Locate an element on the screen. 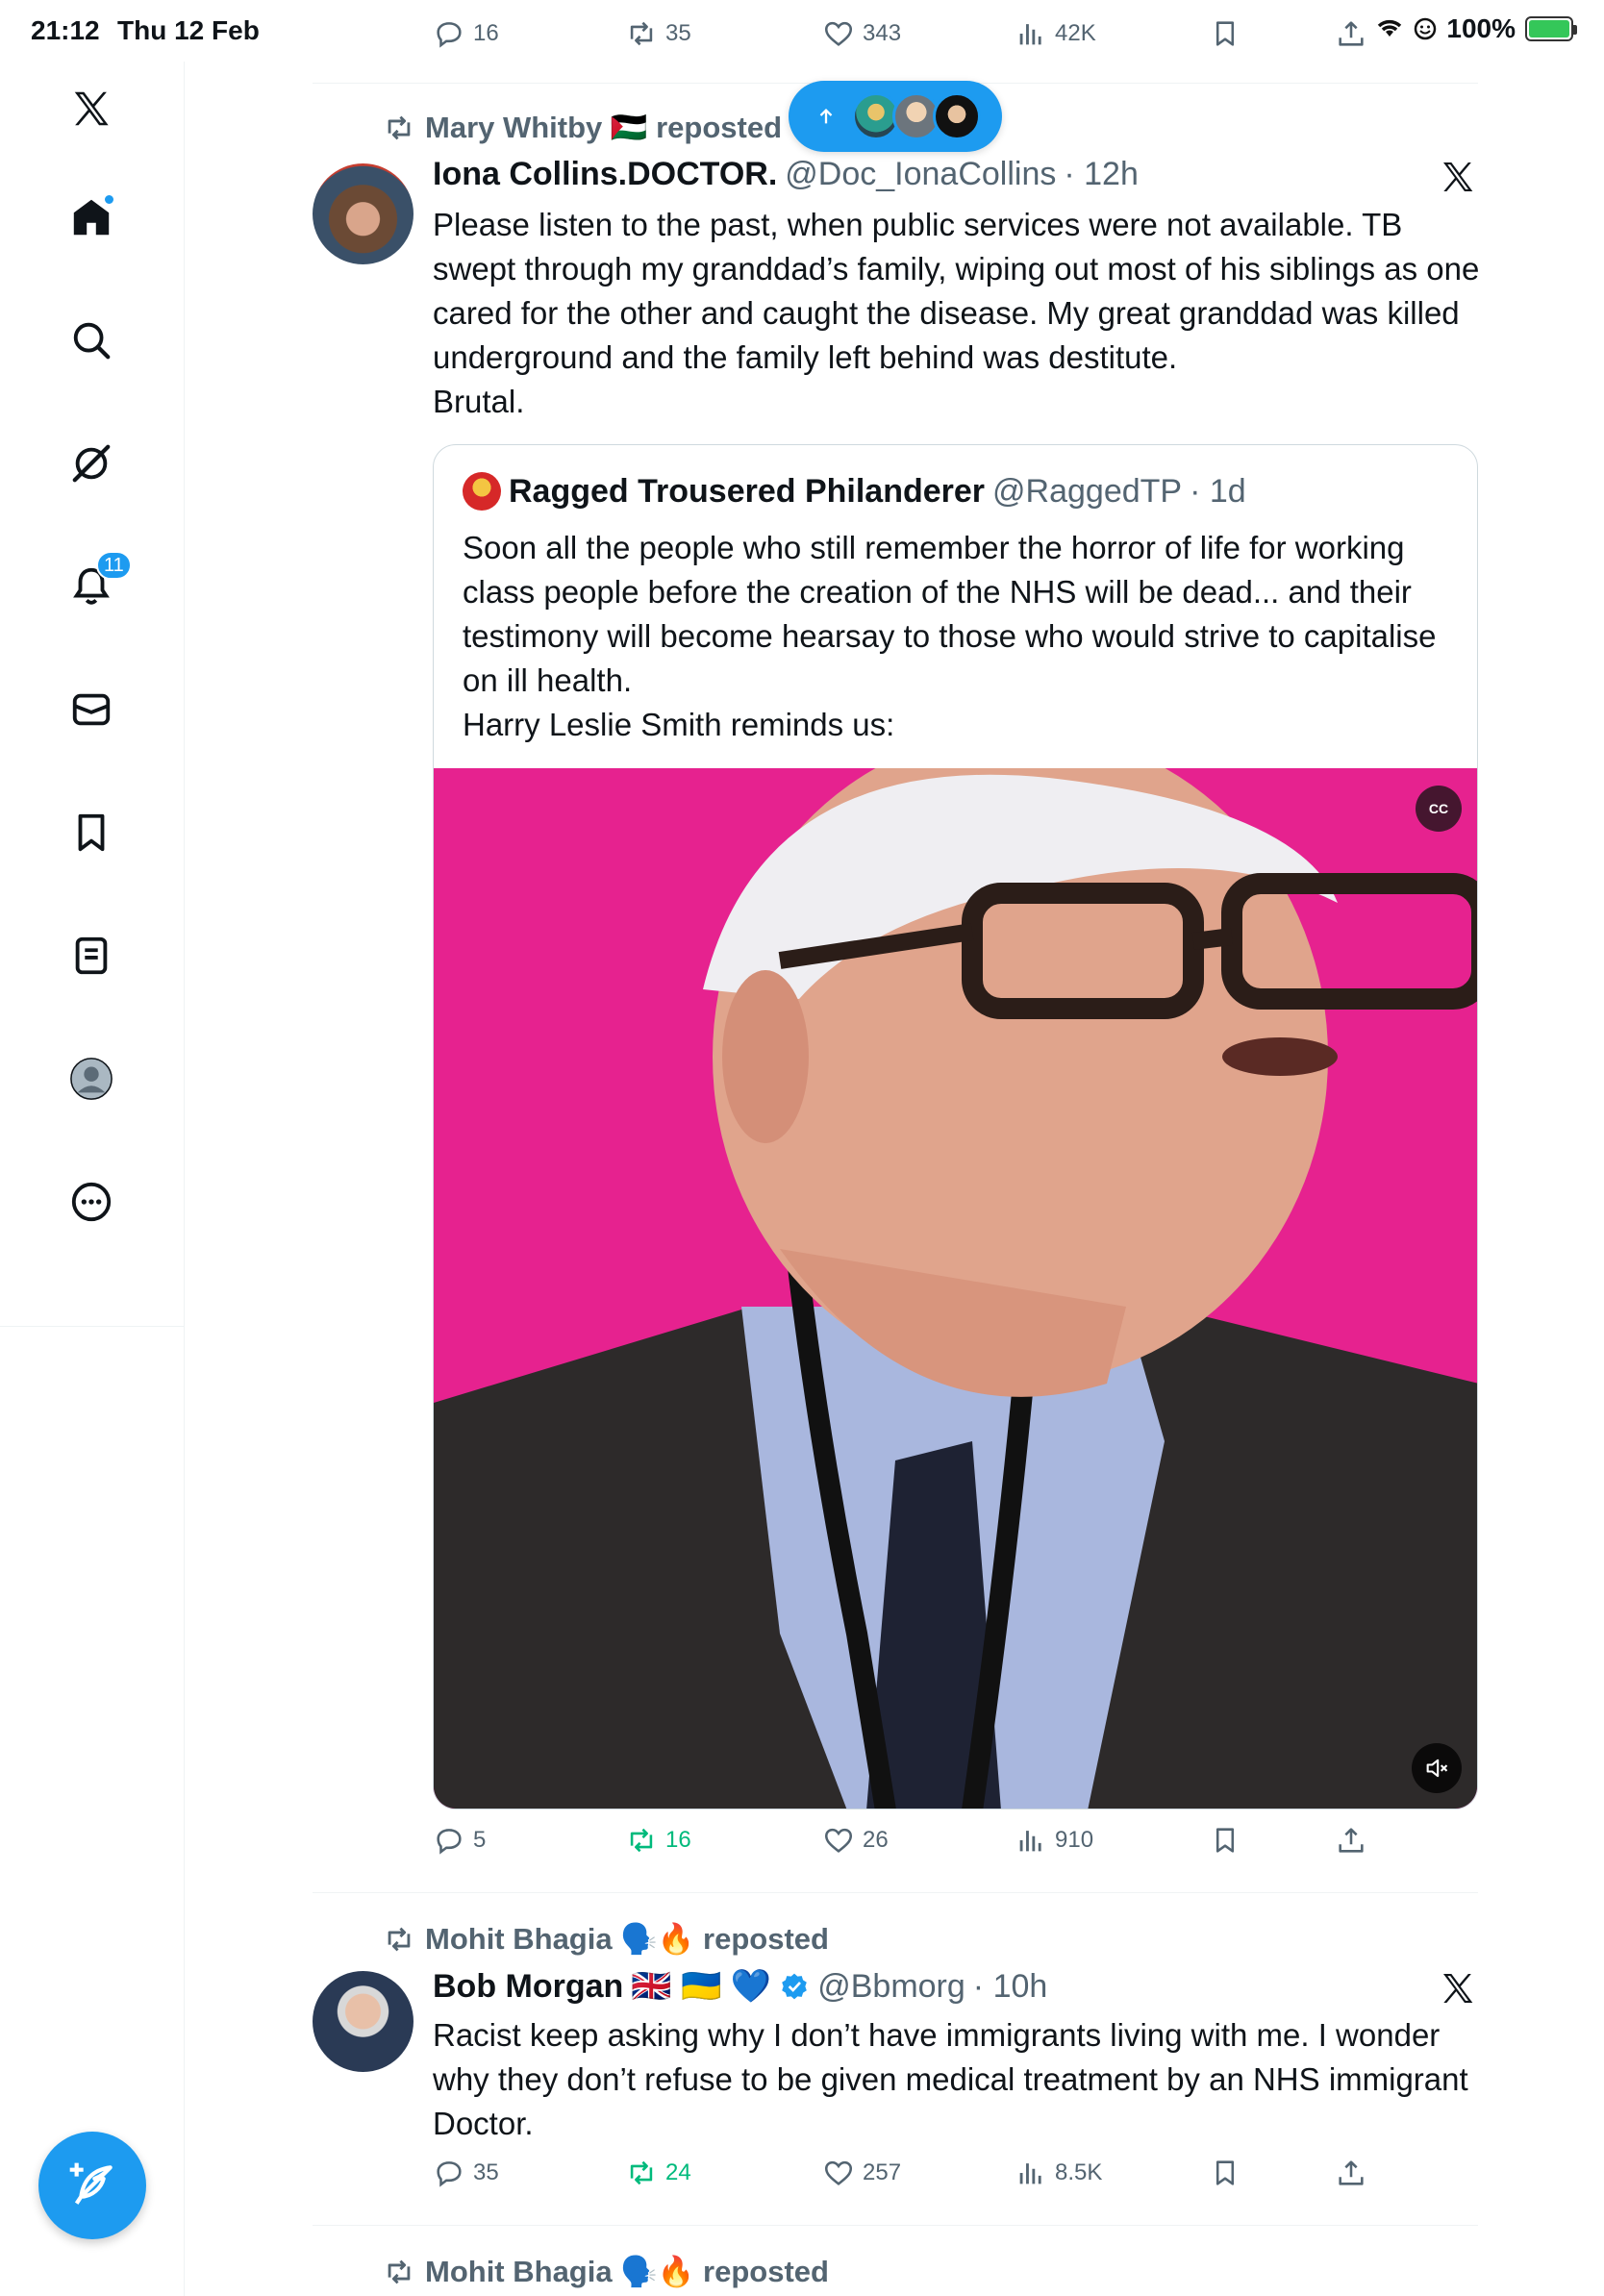  quote-time: · 1d is located at coordinates (1218, 491).